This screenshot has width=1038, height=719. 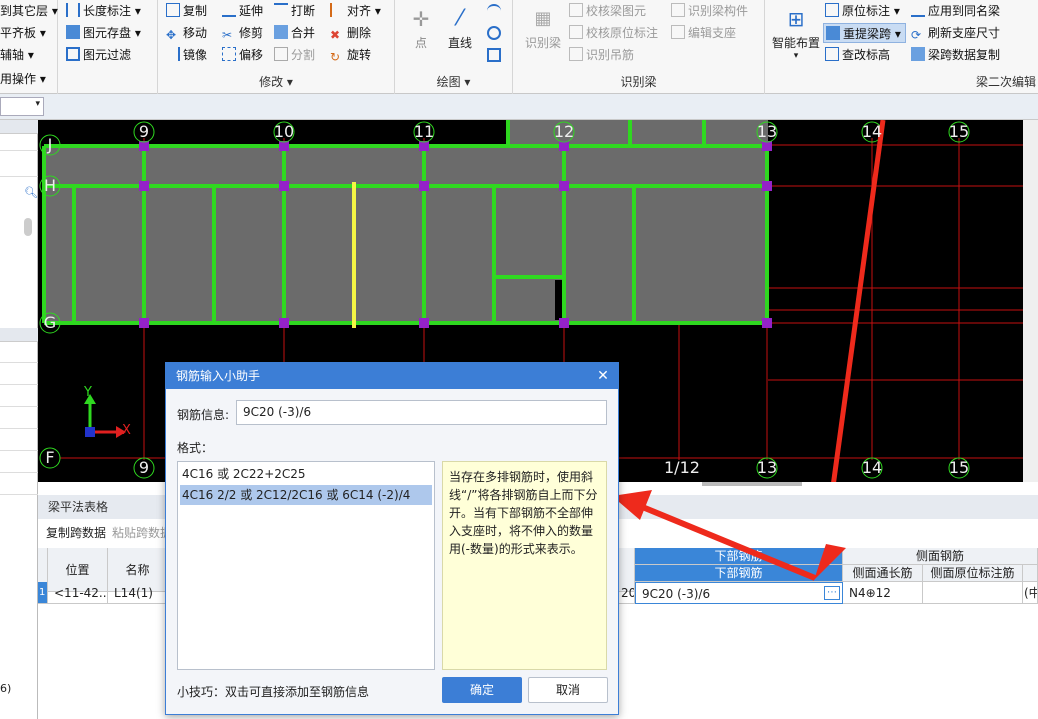 What do you see at coordinates (603, 376) in the screenshot?
I see `close-icon: ✕` at bounding box center [603, 376].